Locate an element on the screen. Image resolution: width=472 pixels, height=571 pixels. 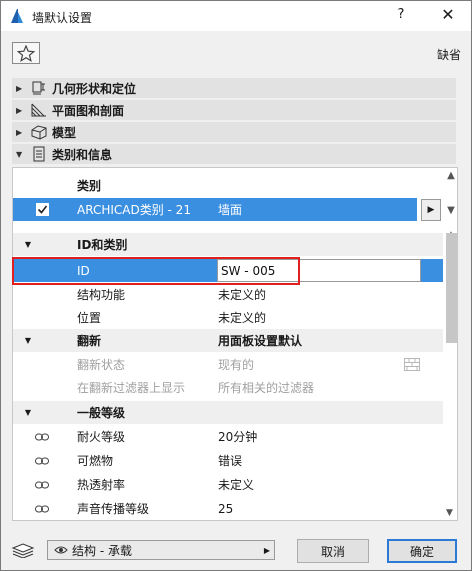
property-value: 20分钟 is located at coordinates (237, 436).